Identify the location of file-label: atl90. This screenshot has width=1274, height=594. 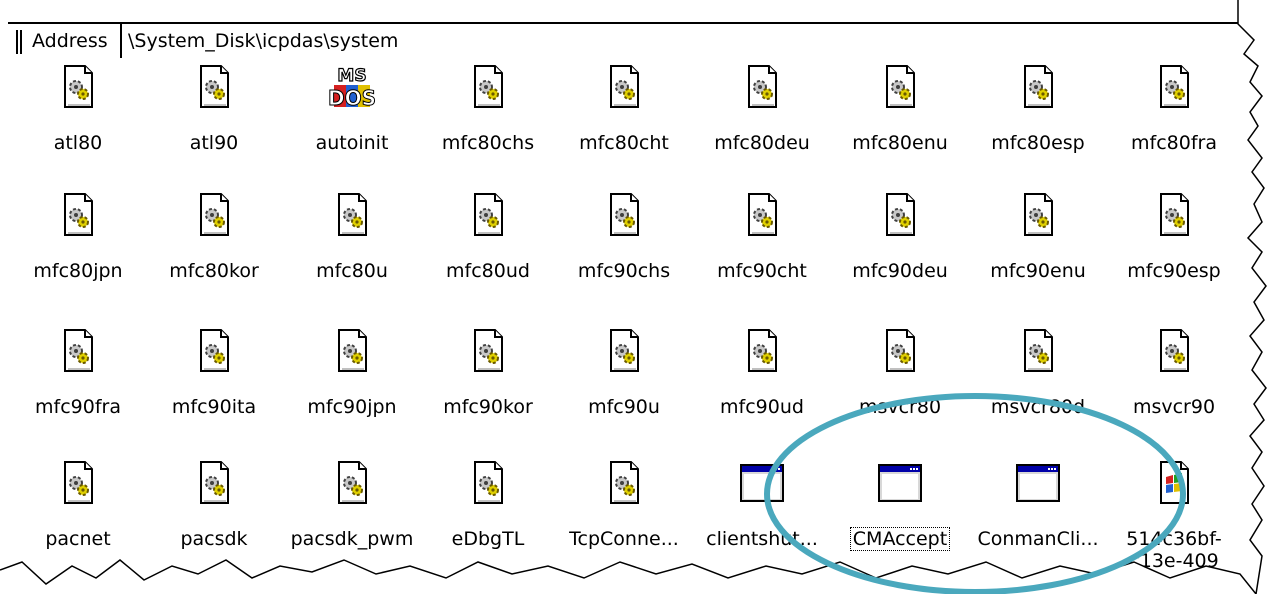
(214, 143).